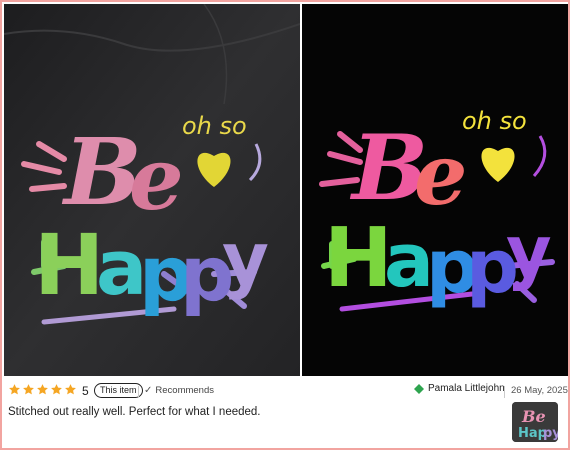 The image size is (570, 450). What do you see at coordinates (539, 390) in the screenshot?
I see `review-date: 26 May, 2025` at bounding box center [539, 390].